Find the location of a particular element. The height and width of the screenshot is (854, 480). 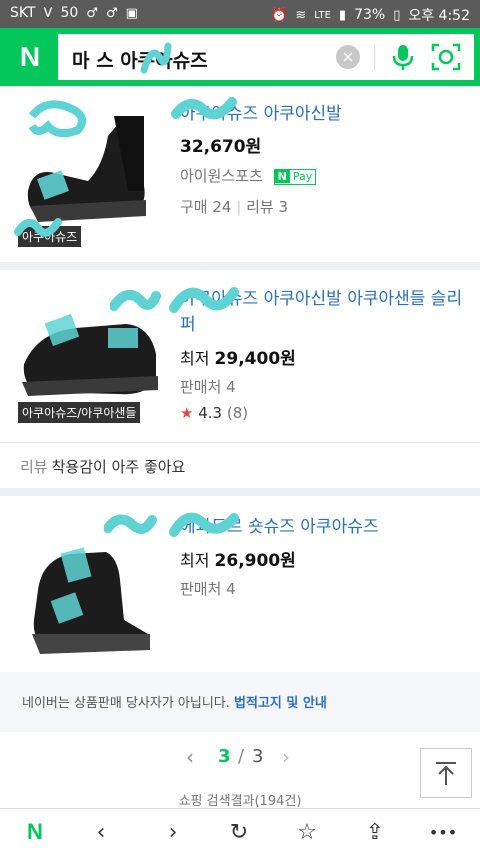

star-icon: ★ is located at coordinates (187, 413).